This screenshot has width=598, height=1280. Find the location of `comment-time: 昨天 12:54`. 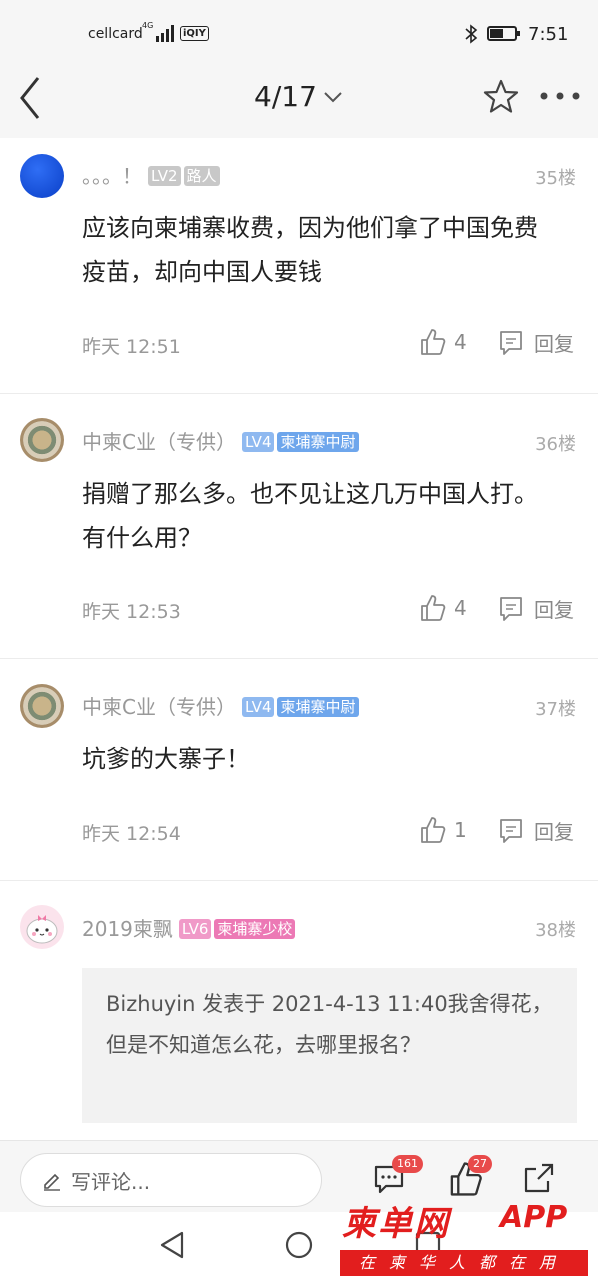

comment-time: 昨天 12:54 is located at coordinates (131, 834).